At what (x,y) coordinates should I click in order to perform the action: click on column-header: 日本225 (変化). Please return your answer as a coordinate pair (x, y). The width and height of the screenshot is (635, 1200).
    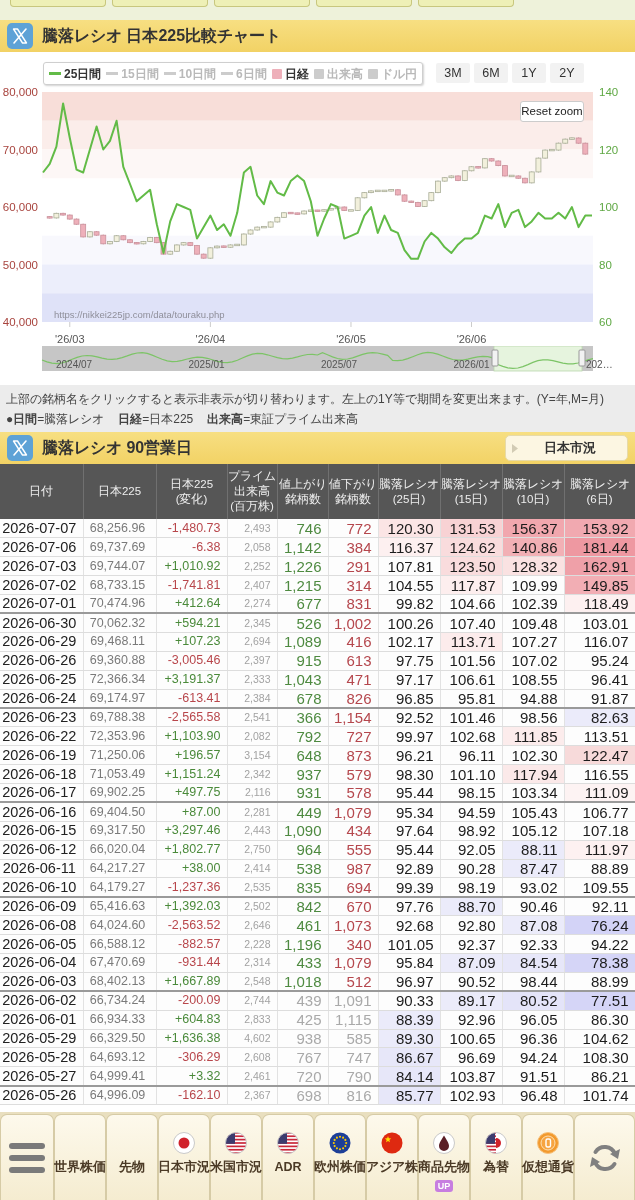
    Looking at the image, I should click on (191, 491).